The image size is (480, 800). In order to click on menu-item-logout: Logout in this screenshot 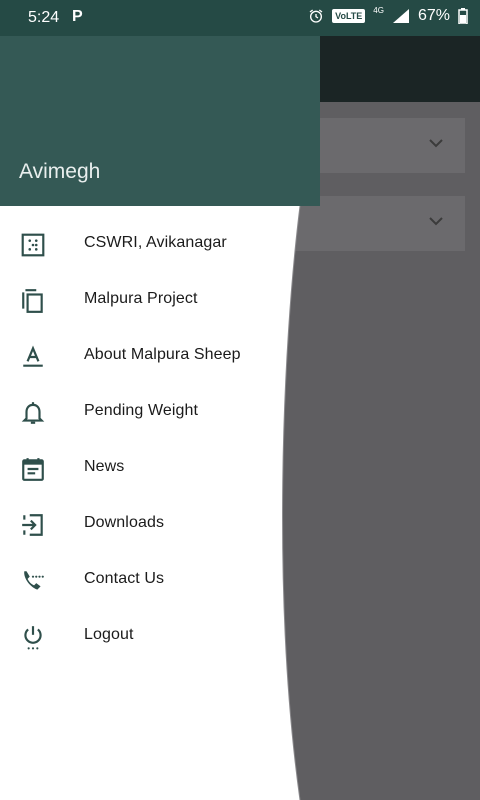, I will do `click(147, 636)`.